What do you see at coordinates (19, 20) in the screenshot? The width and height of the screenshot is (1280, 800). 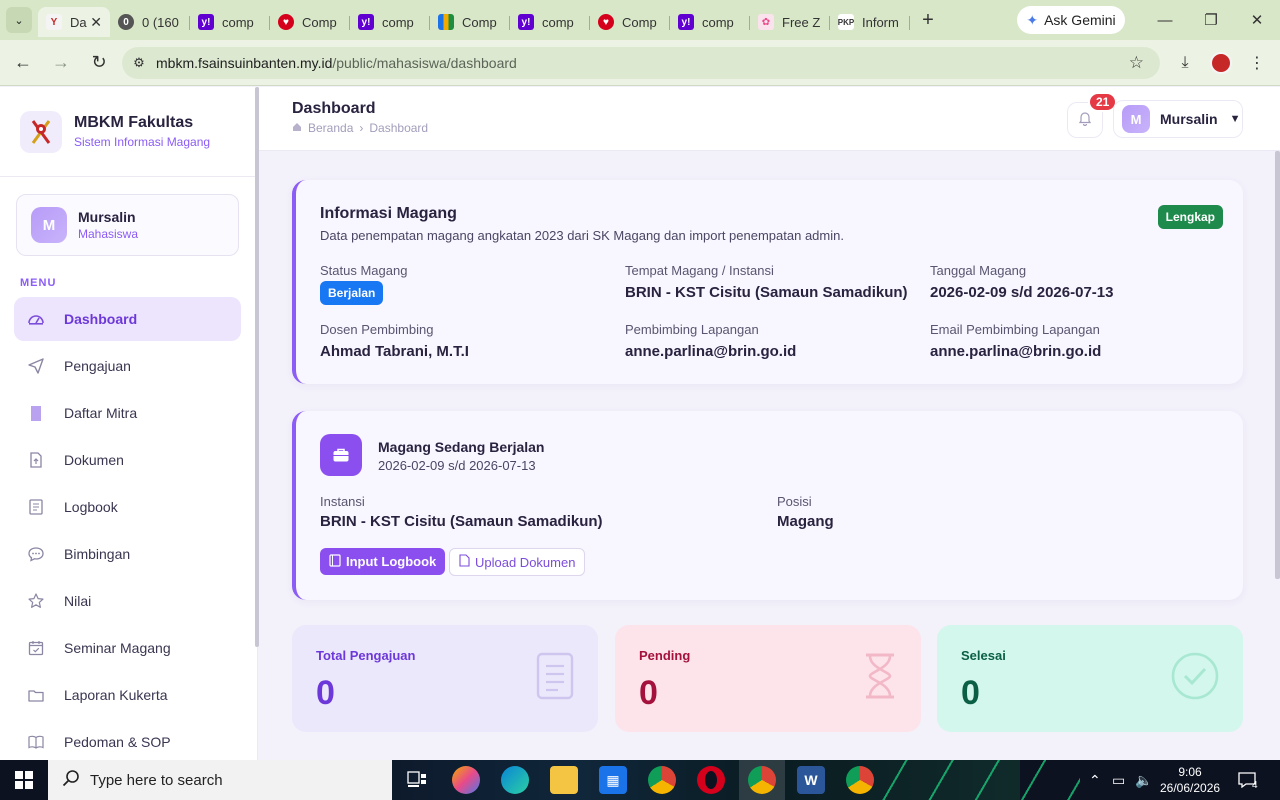 I see `tab-search-icon: ⌄` at bounding box center [19, 20].